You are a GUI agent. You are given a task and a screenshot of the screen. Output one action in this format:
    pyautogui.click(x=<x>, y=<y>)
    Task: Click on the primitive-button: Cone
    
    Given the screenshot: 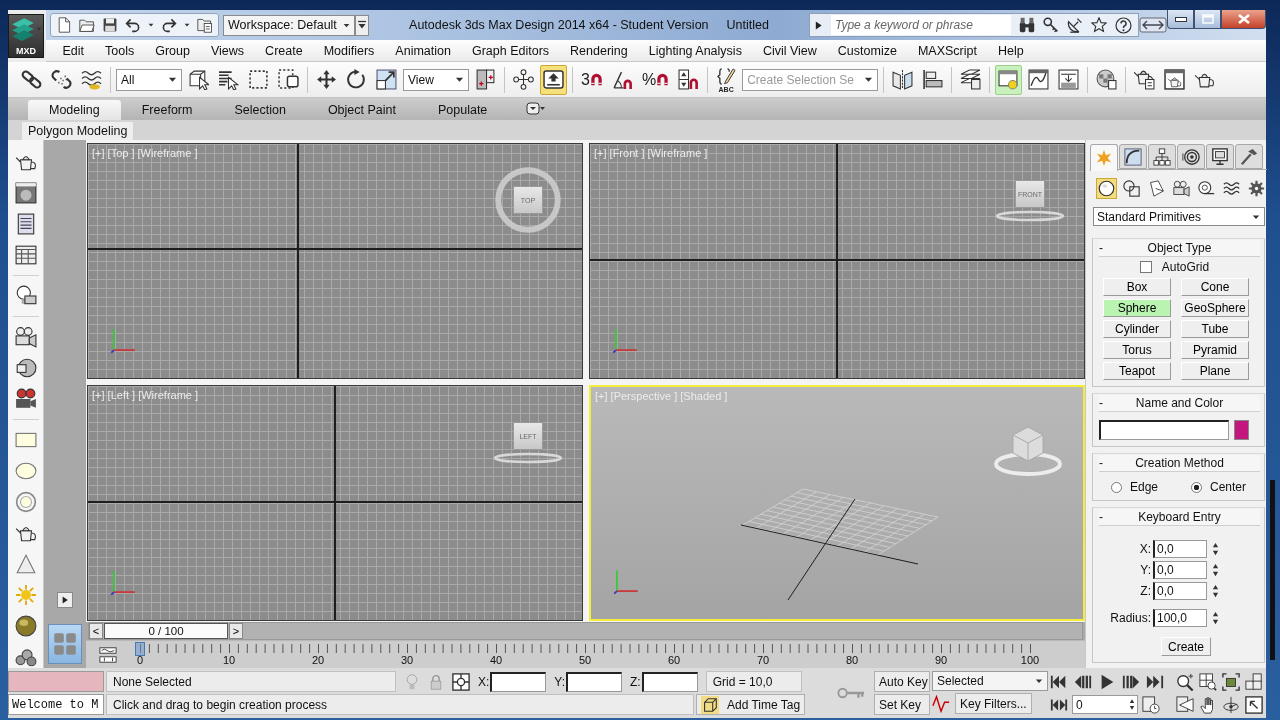 What is the action you would take?
    pyautogui.click(x=1215, y=287)
    